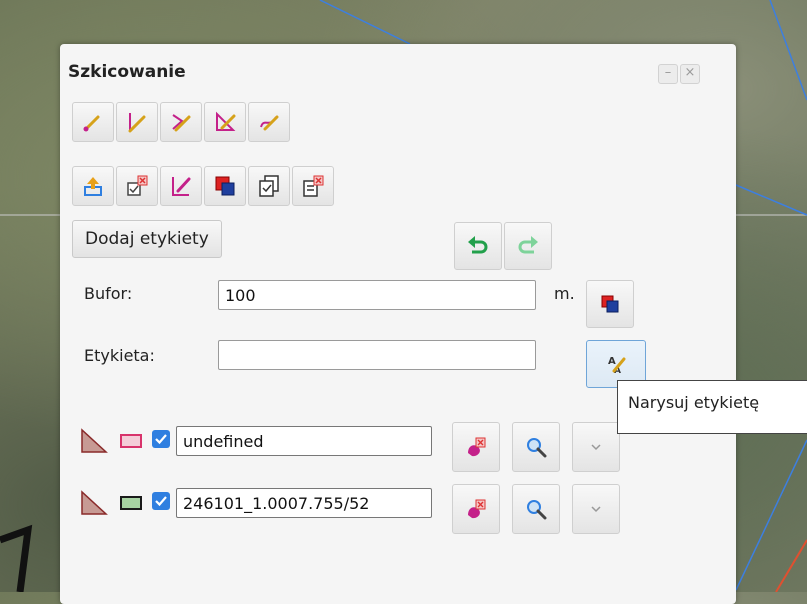 The width and height of the screenshot is (807, 604). I want to click on draw-point-icon, so click(91, 123).